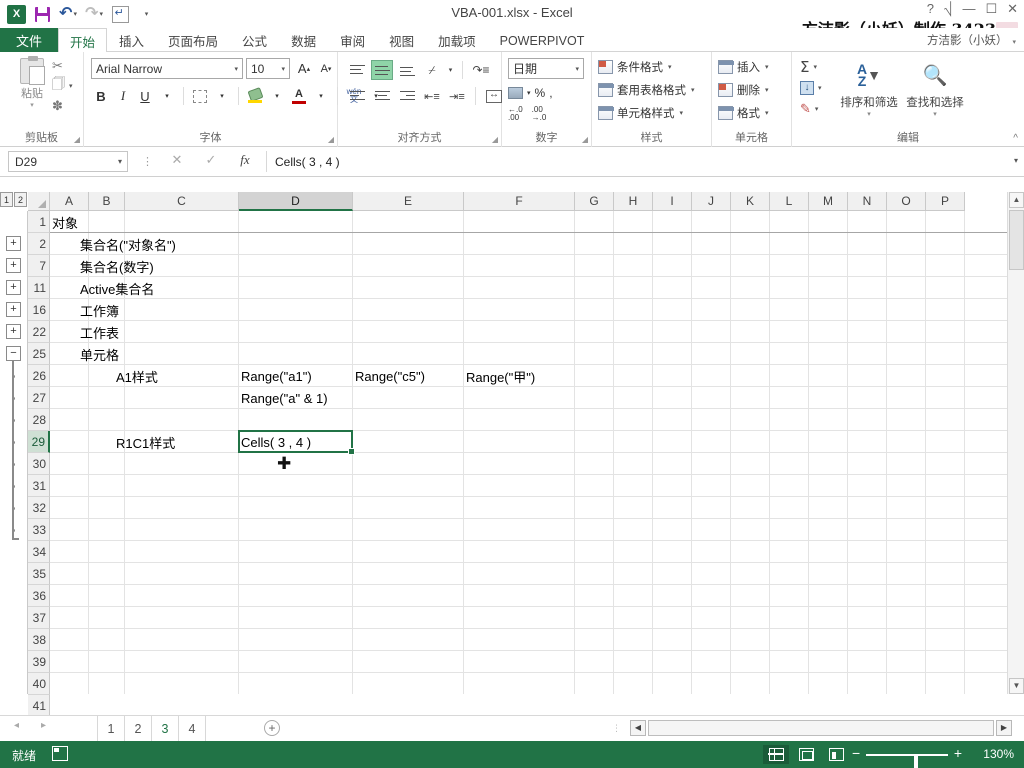  Describe the element at coordinates (128, 244) in the screenshot. I see `cell: 集合名("对象名")` at that location.